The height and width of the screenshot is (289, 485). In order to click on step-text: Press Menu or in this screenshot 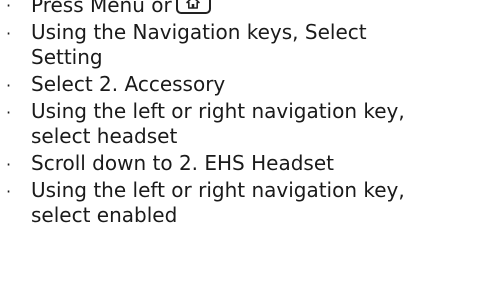, I will do `click(258, 9)`.